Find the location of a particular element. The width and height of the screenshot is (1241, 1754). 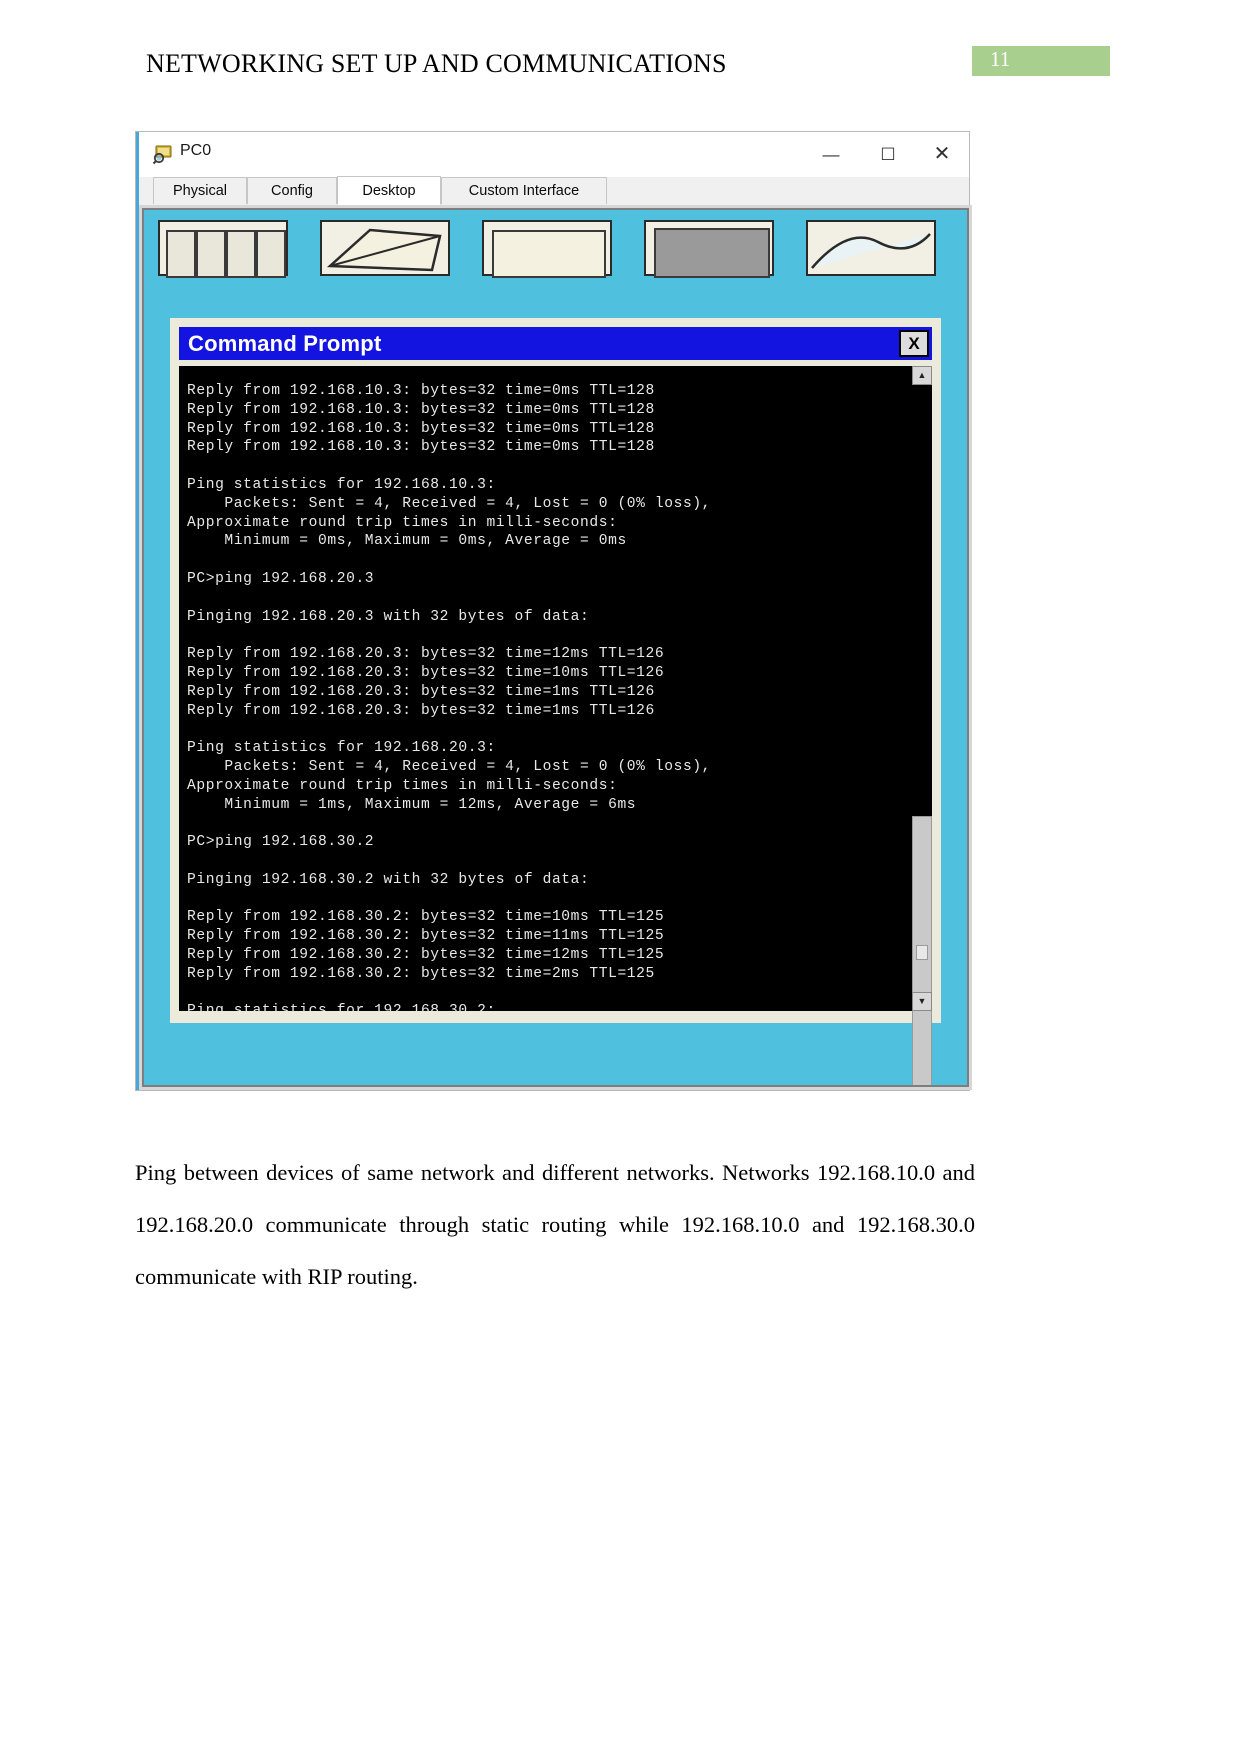

tab-custom-interface: Custom Interface is located at coordinates (524, 190).